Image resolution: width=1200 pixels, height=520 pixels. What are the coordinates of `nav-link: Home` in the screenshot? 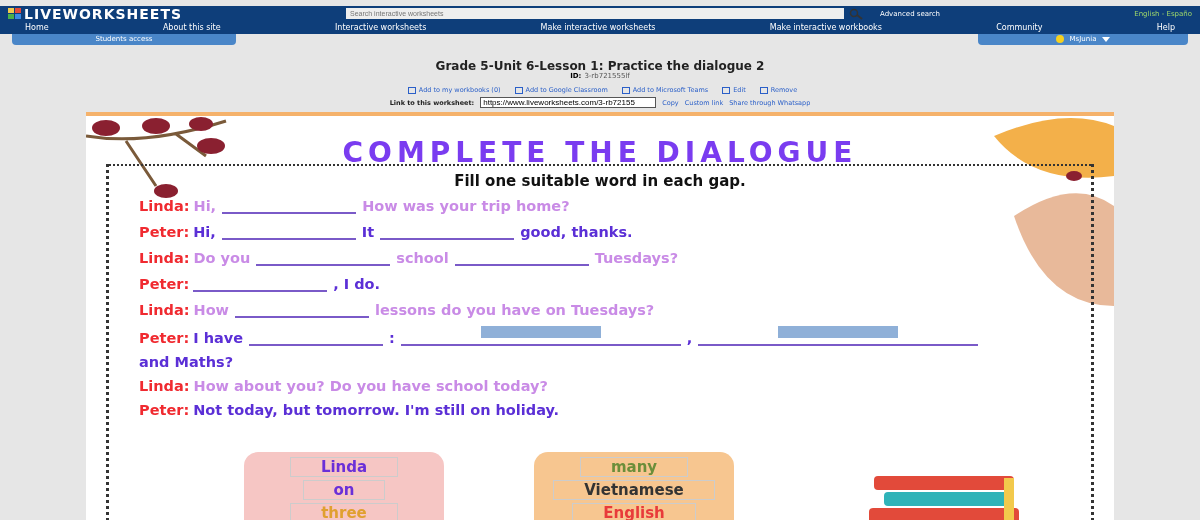 It's located at (37, 27).